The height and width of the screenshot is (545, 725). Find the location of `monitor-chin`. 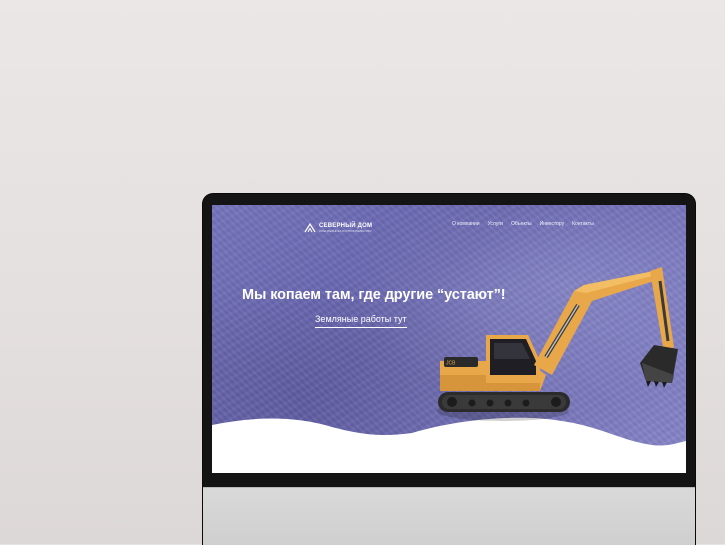

monitor-chin is located at coordinates (449, 516).